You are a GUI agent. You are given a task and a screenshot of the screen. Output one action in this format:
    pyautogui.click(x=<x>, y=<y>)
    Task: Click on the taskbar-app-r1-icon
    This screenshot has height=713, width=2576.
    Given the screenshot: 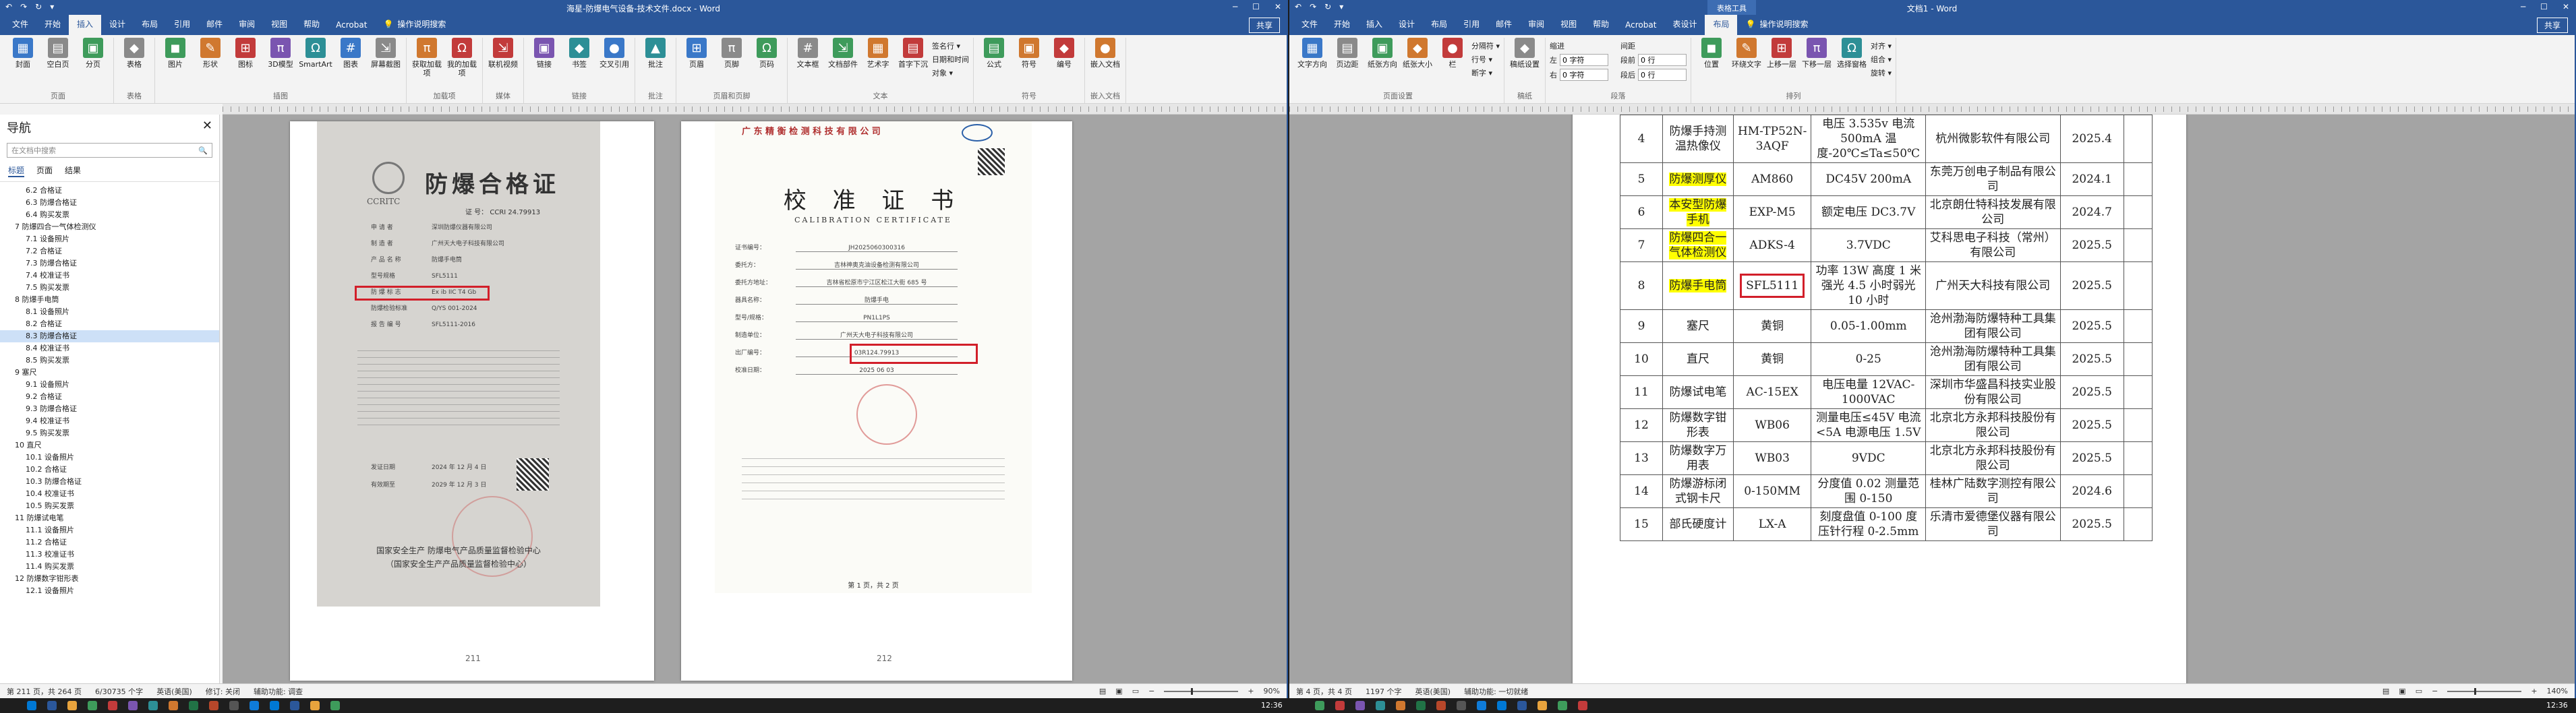 What is the action you would take?
    pyautogui.click(x=1340, y=706)
    